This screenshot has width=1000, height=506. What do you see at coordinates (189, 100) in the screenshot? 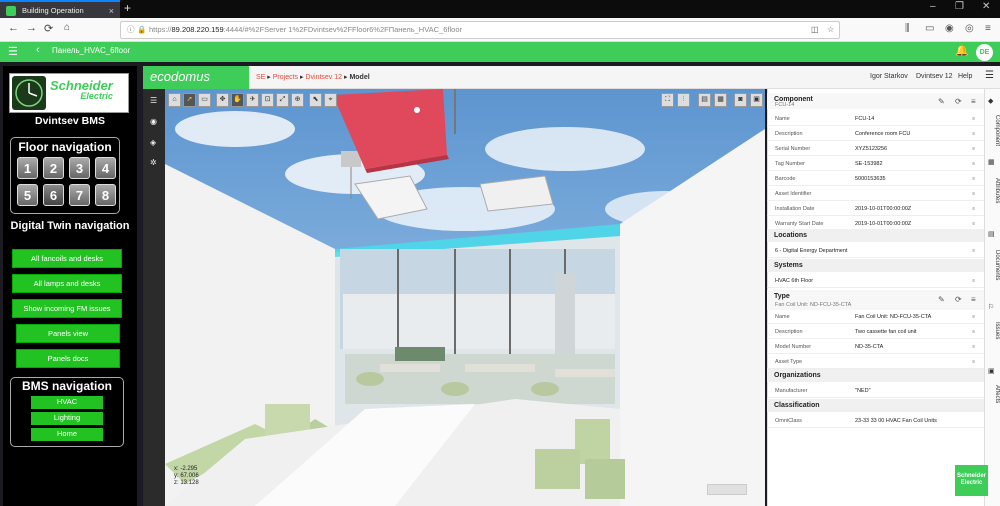
I see `select-tool-icon: ➚` at bounding box center [189, 100].